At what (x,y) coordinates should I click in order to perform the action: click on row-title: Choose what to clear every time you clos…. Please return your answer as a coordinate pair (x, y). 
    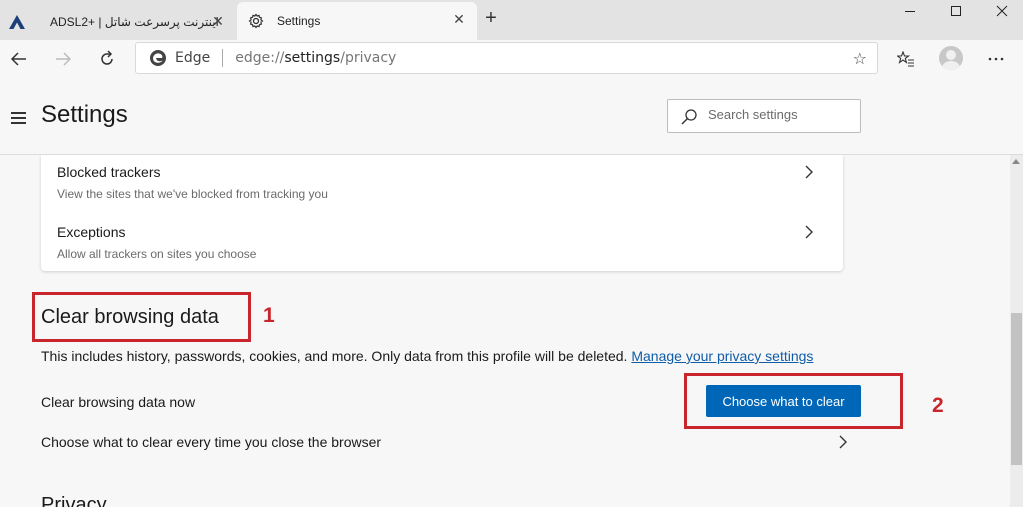
    Looking at the image, I should click on (211, 442).